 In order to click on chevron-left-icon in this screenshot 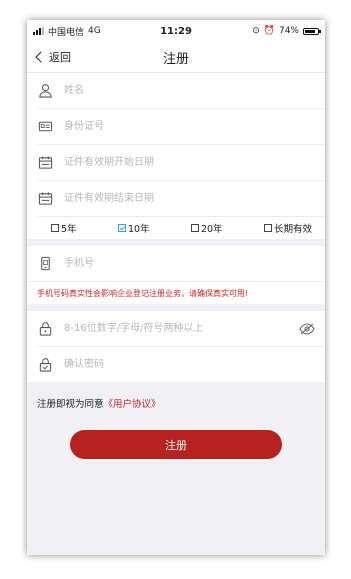, I will do `click(41, 57)`.